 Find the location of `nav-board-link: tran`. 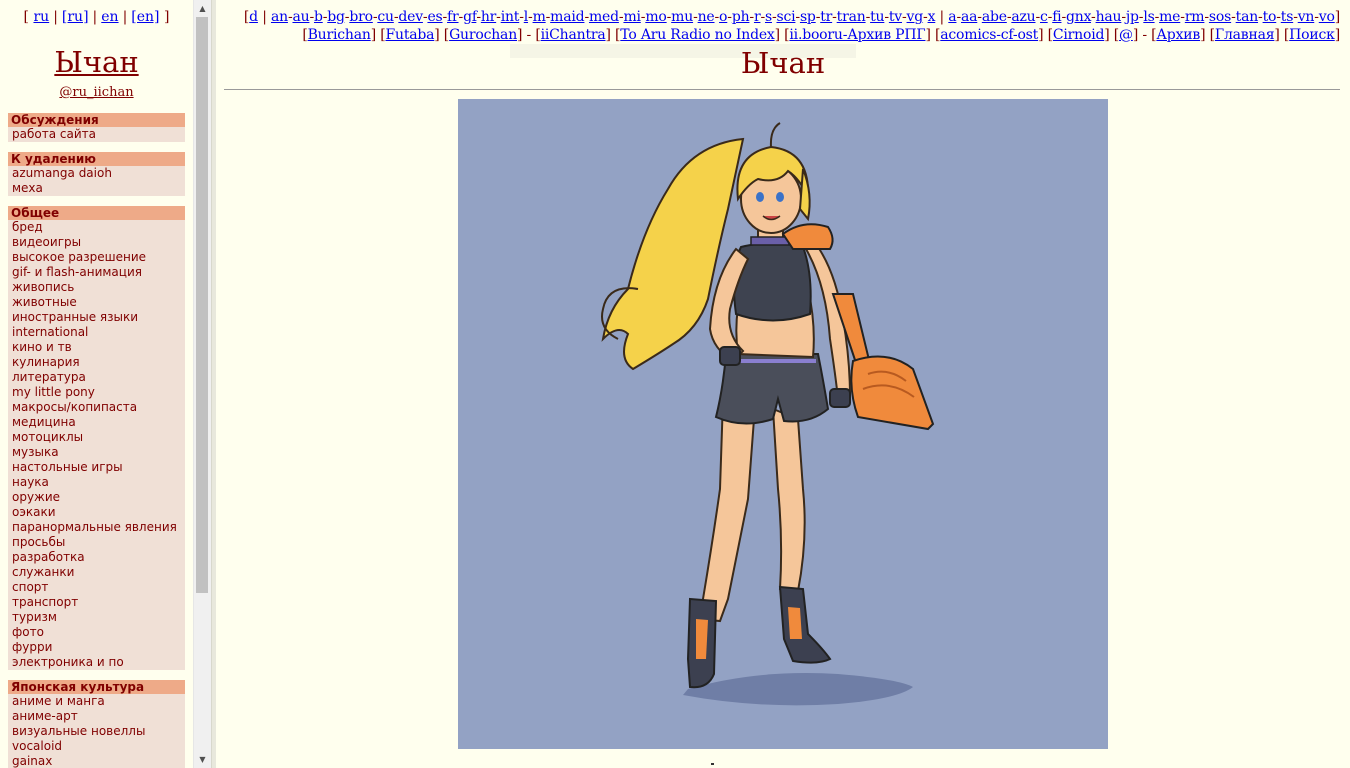

nav-board-link: tran is located at coordinates (851, 17).